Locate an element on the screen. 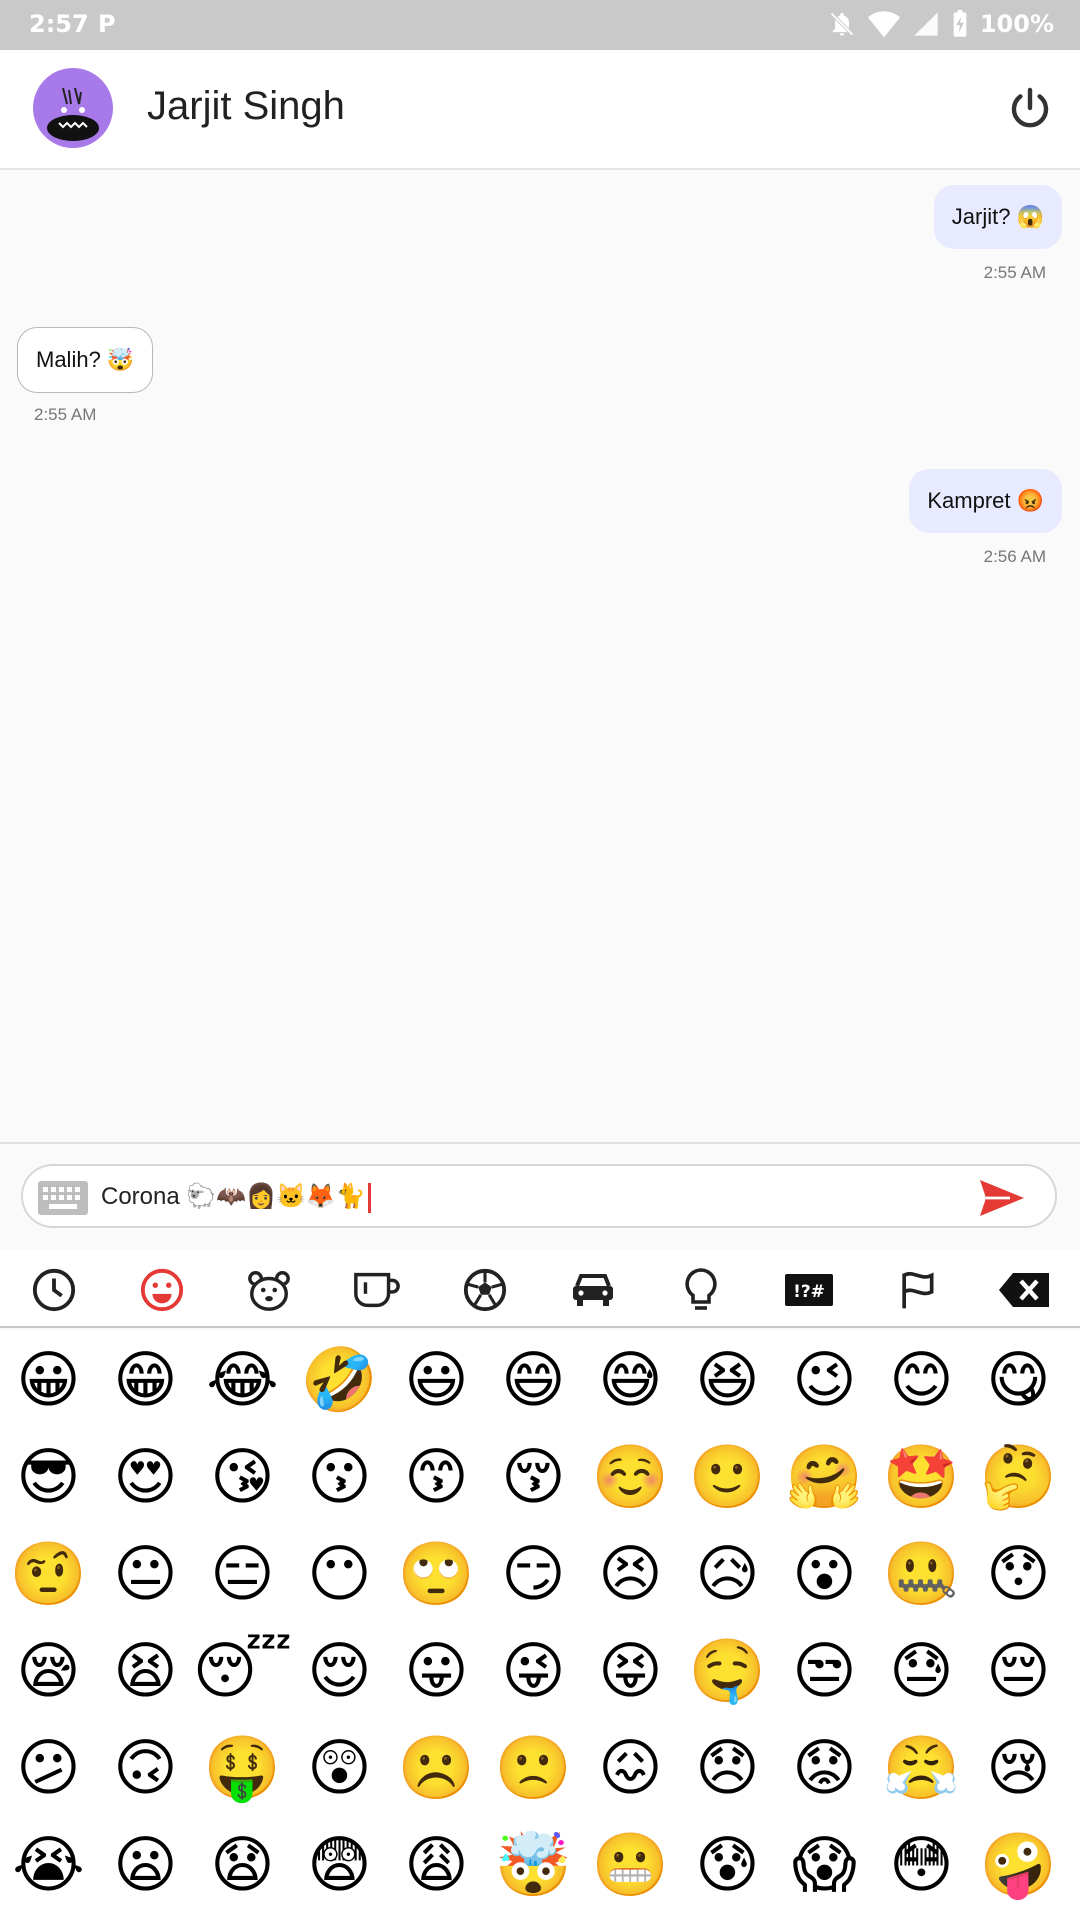 The image size is (1080, 1920). emoji-key: 😘 is located at coordinates (242, 1476).